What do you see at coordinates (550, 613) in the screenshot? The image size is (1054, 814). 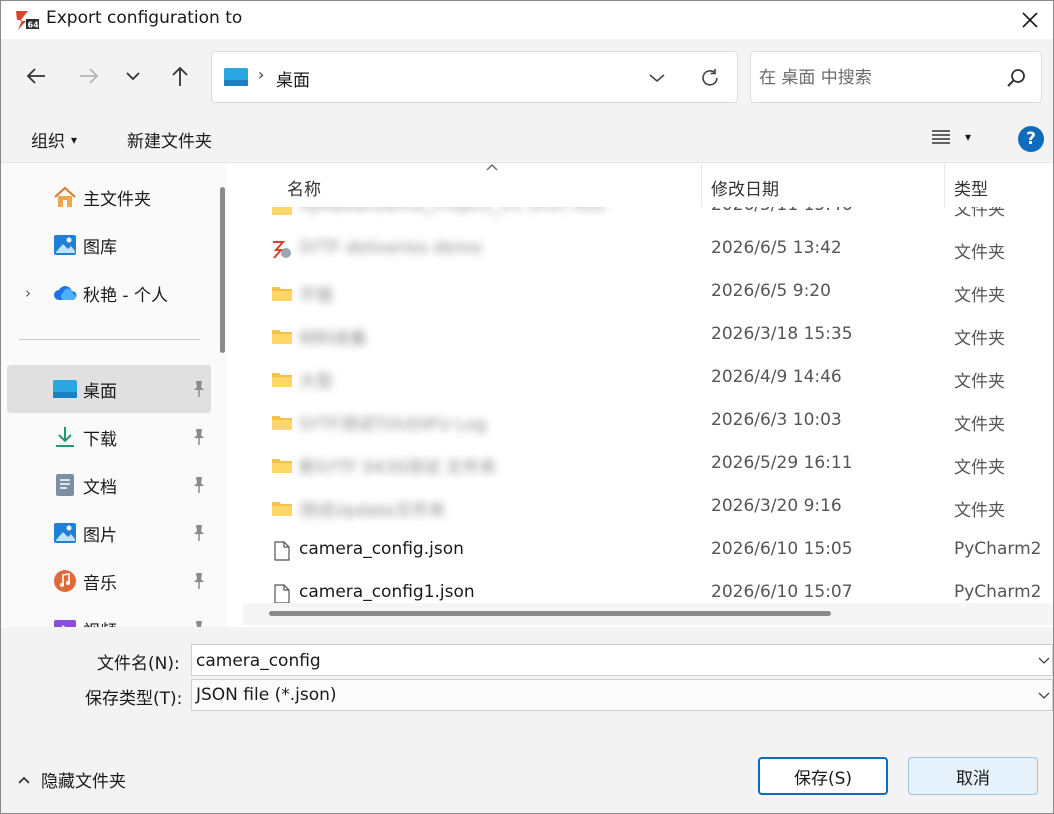 I see `horizontal-scrollbar-thumb` at bounding box center [550, 613].